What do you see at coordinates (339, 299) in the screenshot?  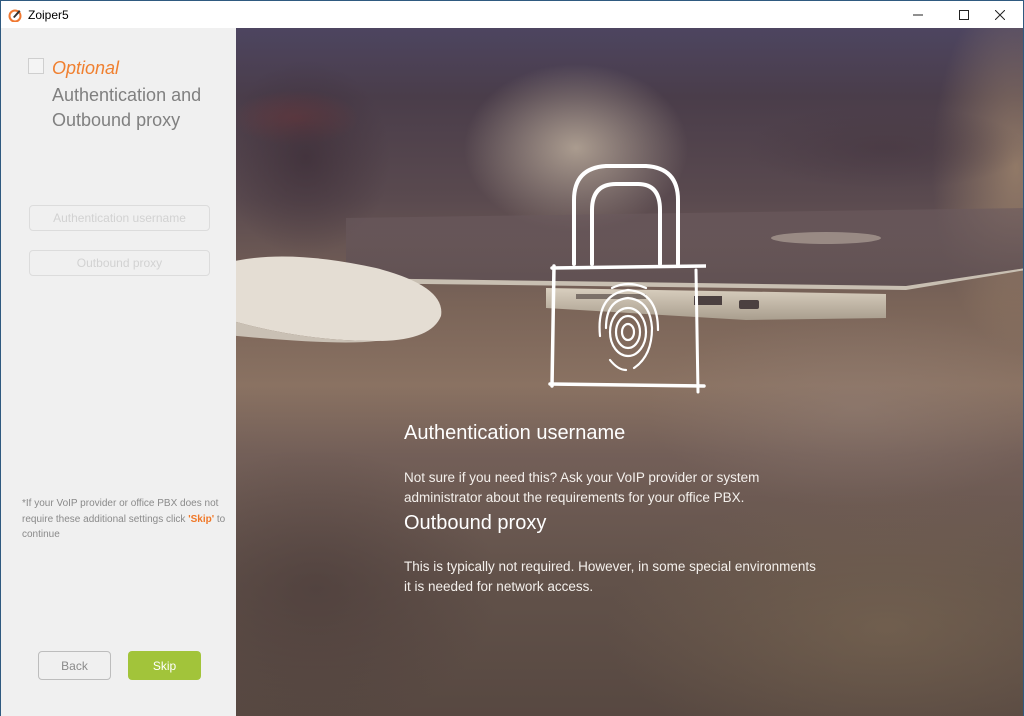 I see `mouse-background-image` at bounding box center [339, 299].